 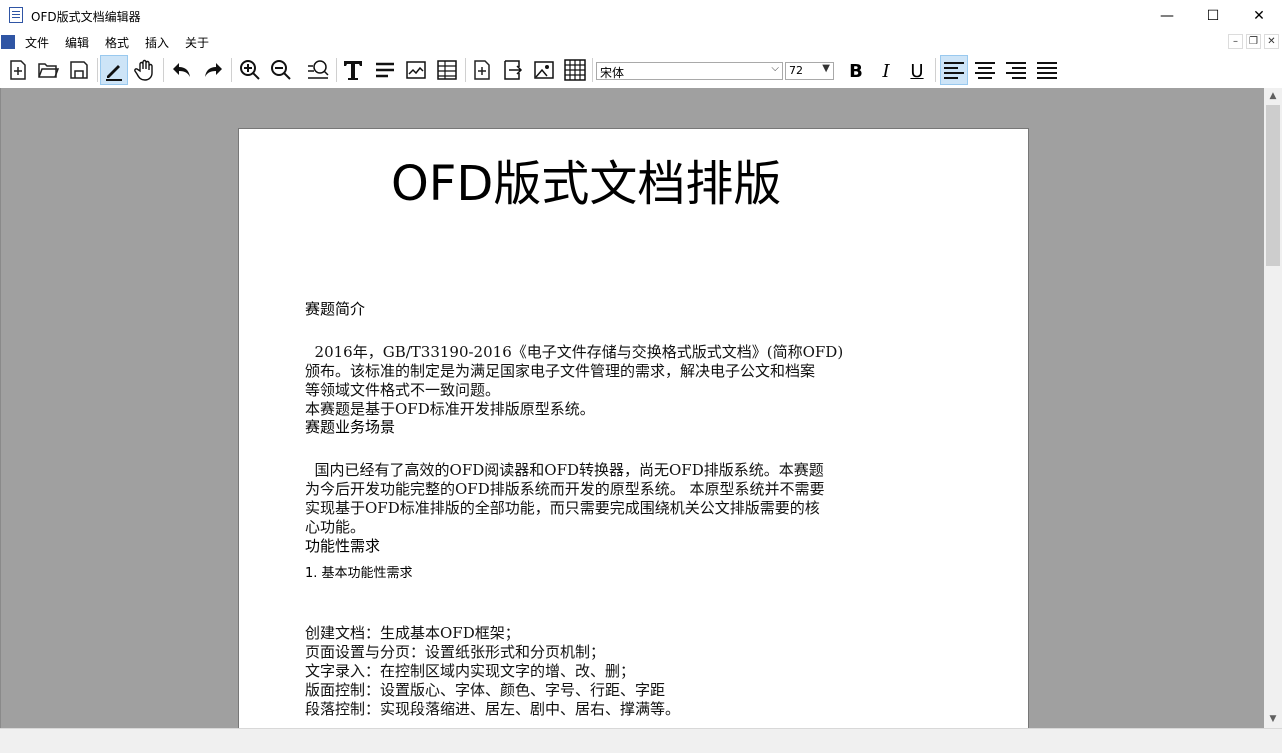 I want to click on pen-icon, so click(x=114, y=73).